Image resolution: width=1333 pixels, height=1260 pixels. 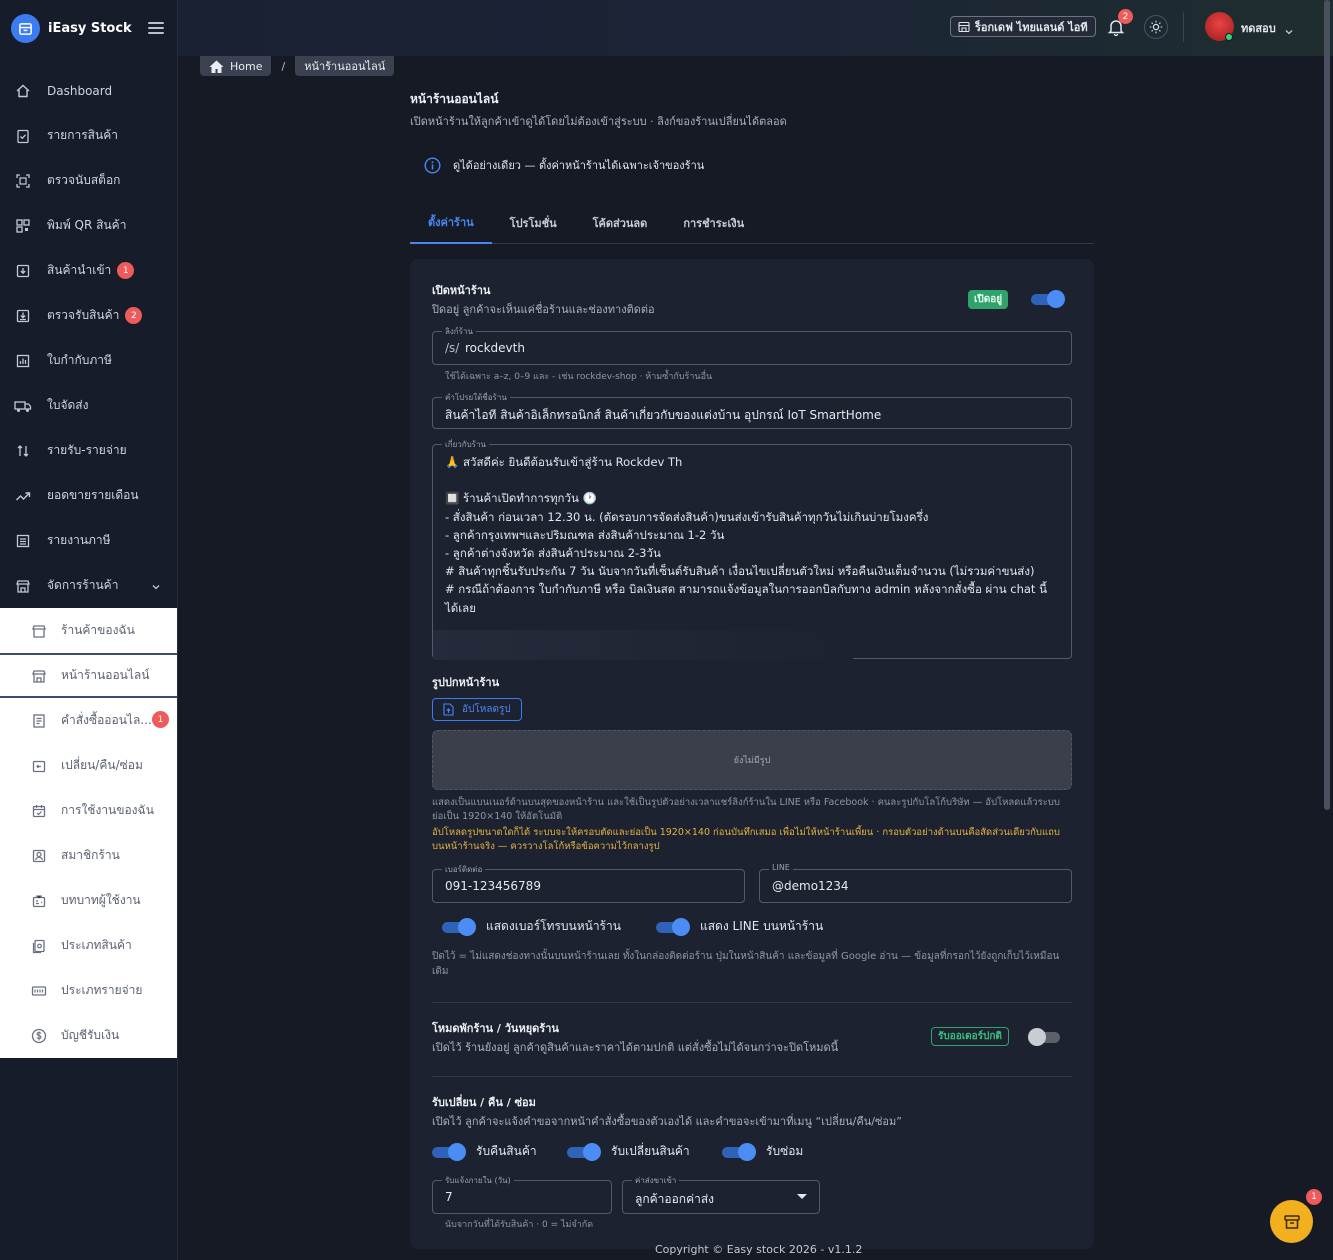 What do you see at coordinates (713, 222) in the screenshot?
I see `tab-payments: การชำระเงิน` at bounding box center [713, 222].